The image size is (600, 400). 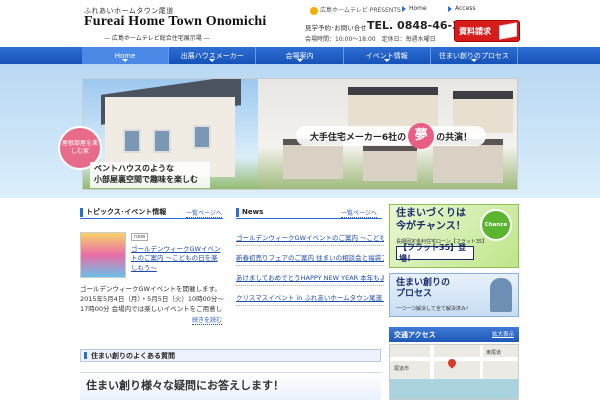 I want to click on nav-item-makers: 出展ハウスメーカー, so click(x=213, y=55).